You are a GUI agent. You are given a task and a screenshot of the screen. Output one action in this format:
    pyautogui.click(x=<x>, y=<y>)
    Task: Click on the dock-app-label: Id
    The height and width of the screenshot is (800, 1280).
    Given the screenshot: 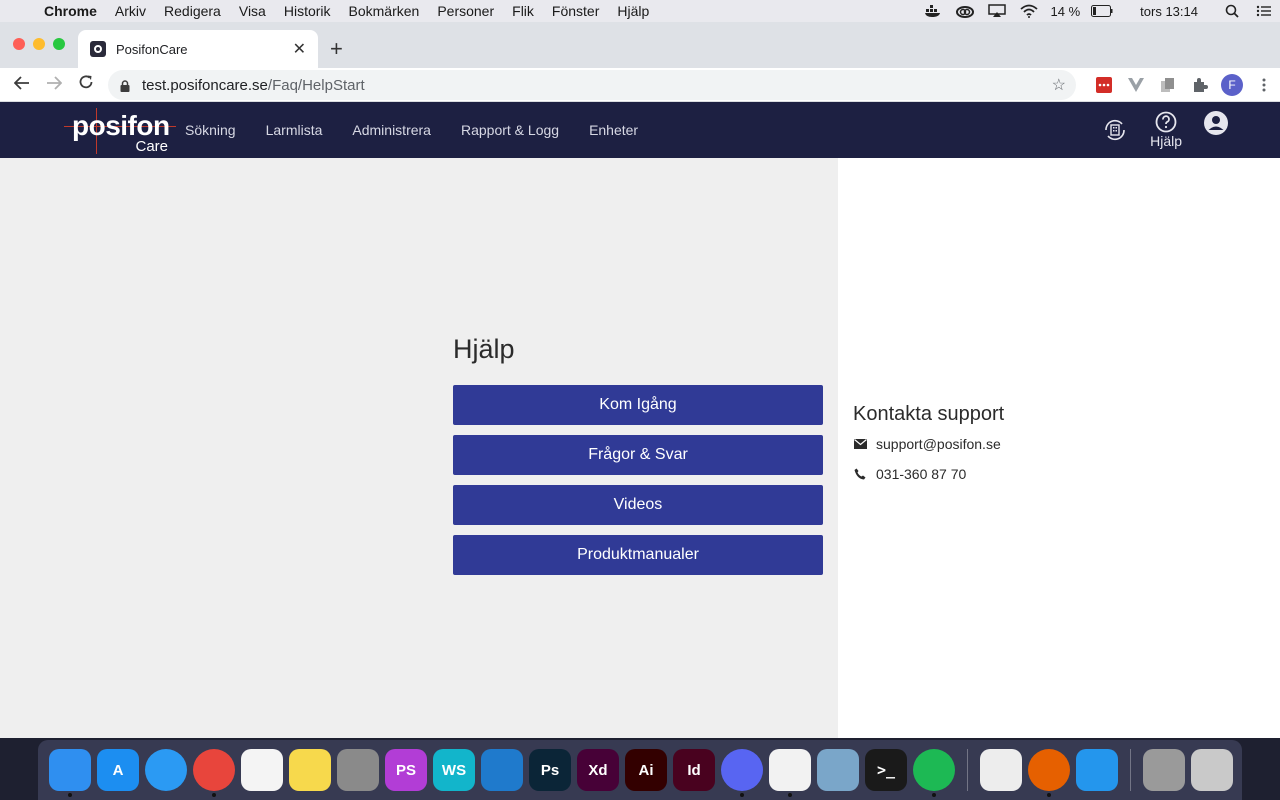 What is the action you would take?
    pyautogui.click(x=694, y=770)
    